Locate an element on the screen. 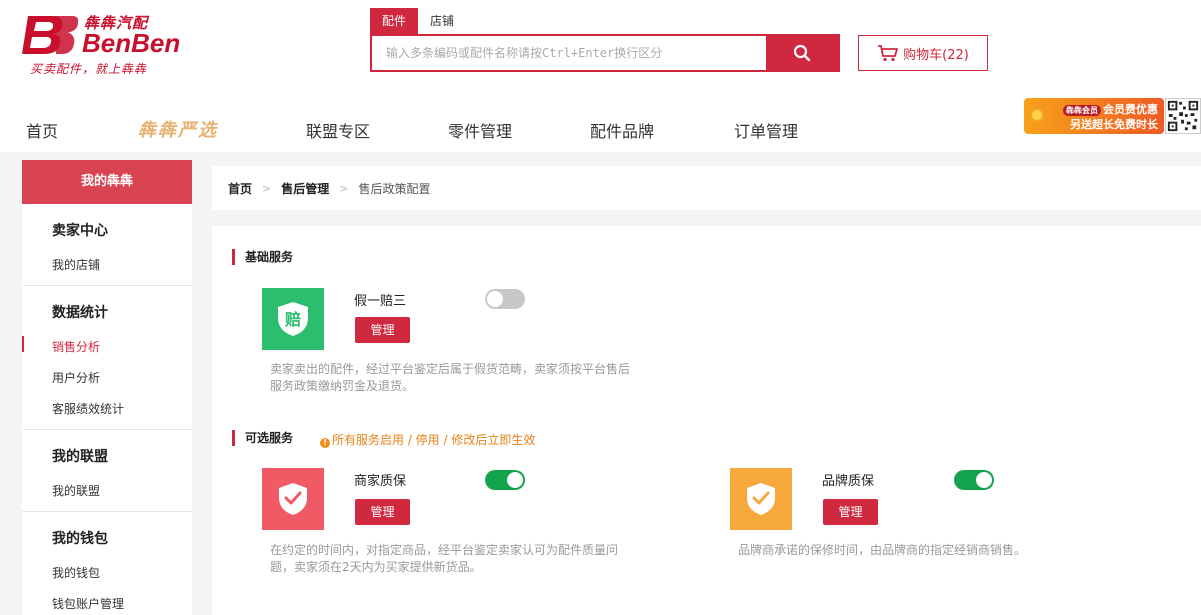 Image resolution: width=1201 pixels, height=615 pixels. promo-tag: 犇犇会员 is located at coordinates (1082, 110).